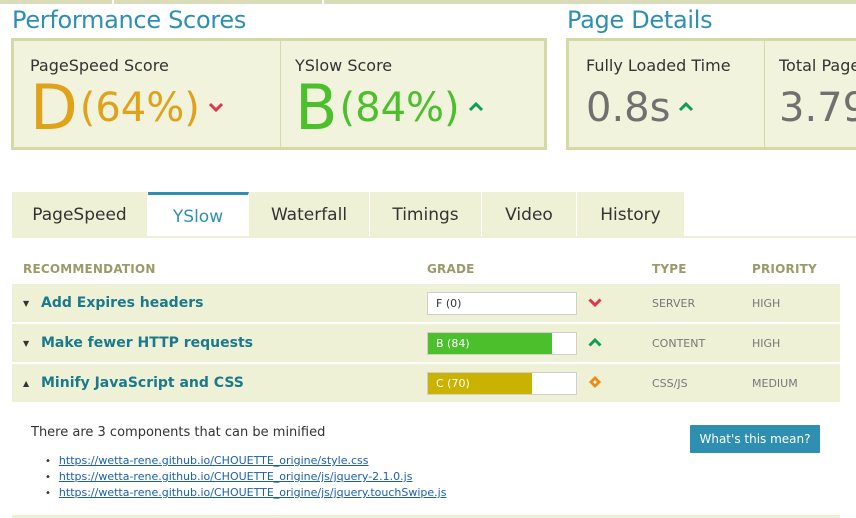 The height and width of the screenshot is (518, 856). Describe the element at coordinates (449, 303) in the screenshot. I see `grade-label: F (0)` at that location.